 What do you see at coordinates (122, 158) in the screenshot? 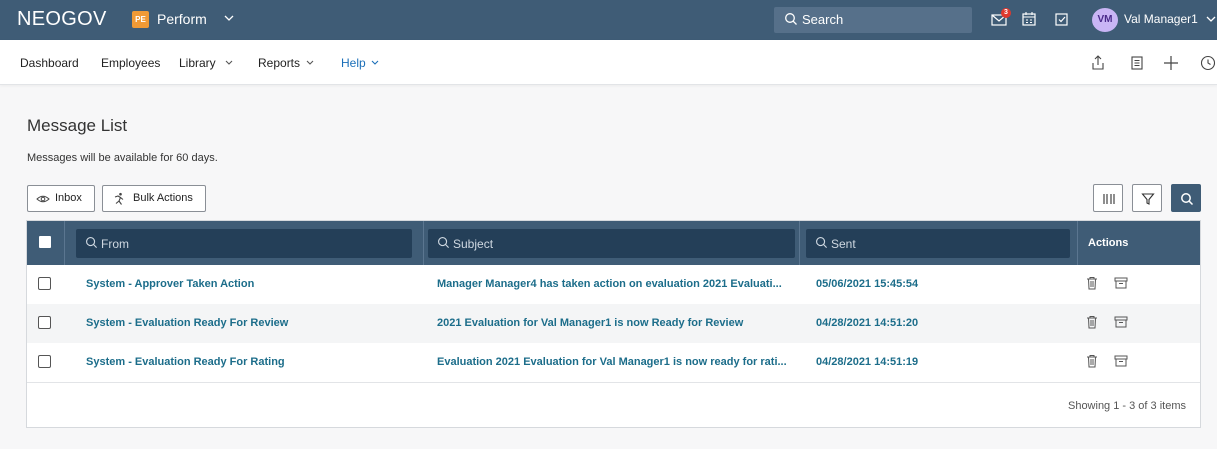
I see `page-subtitle: Messages will be available for 60 days.` at bounding box center [122, 158].